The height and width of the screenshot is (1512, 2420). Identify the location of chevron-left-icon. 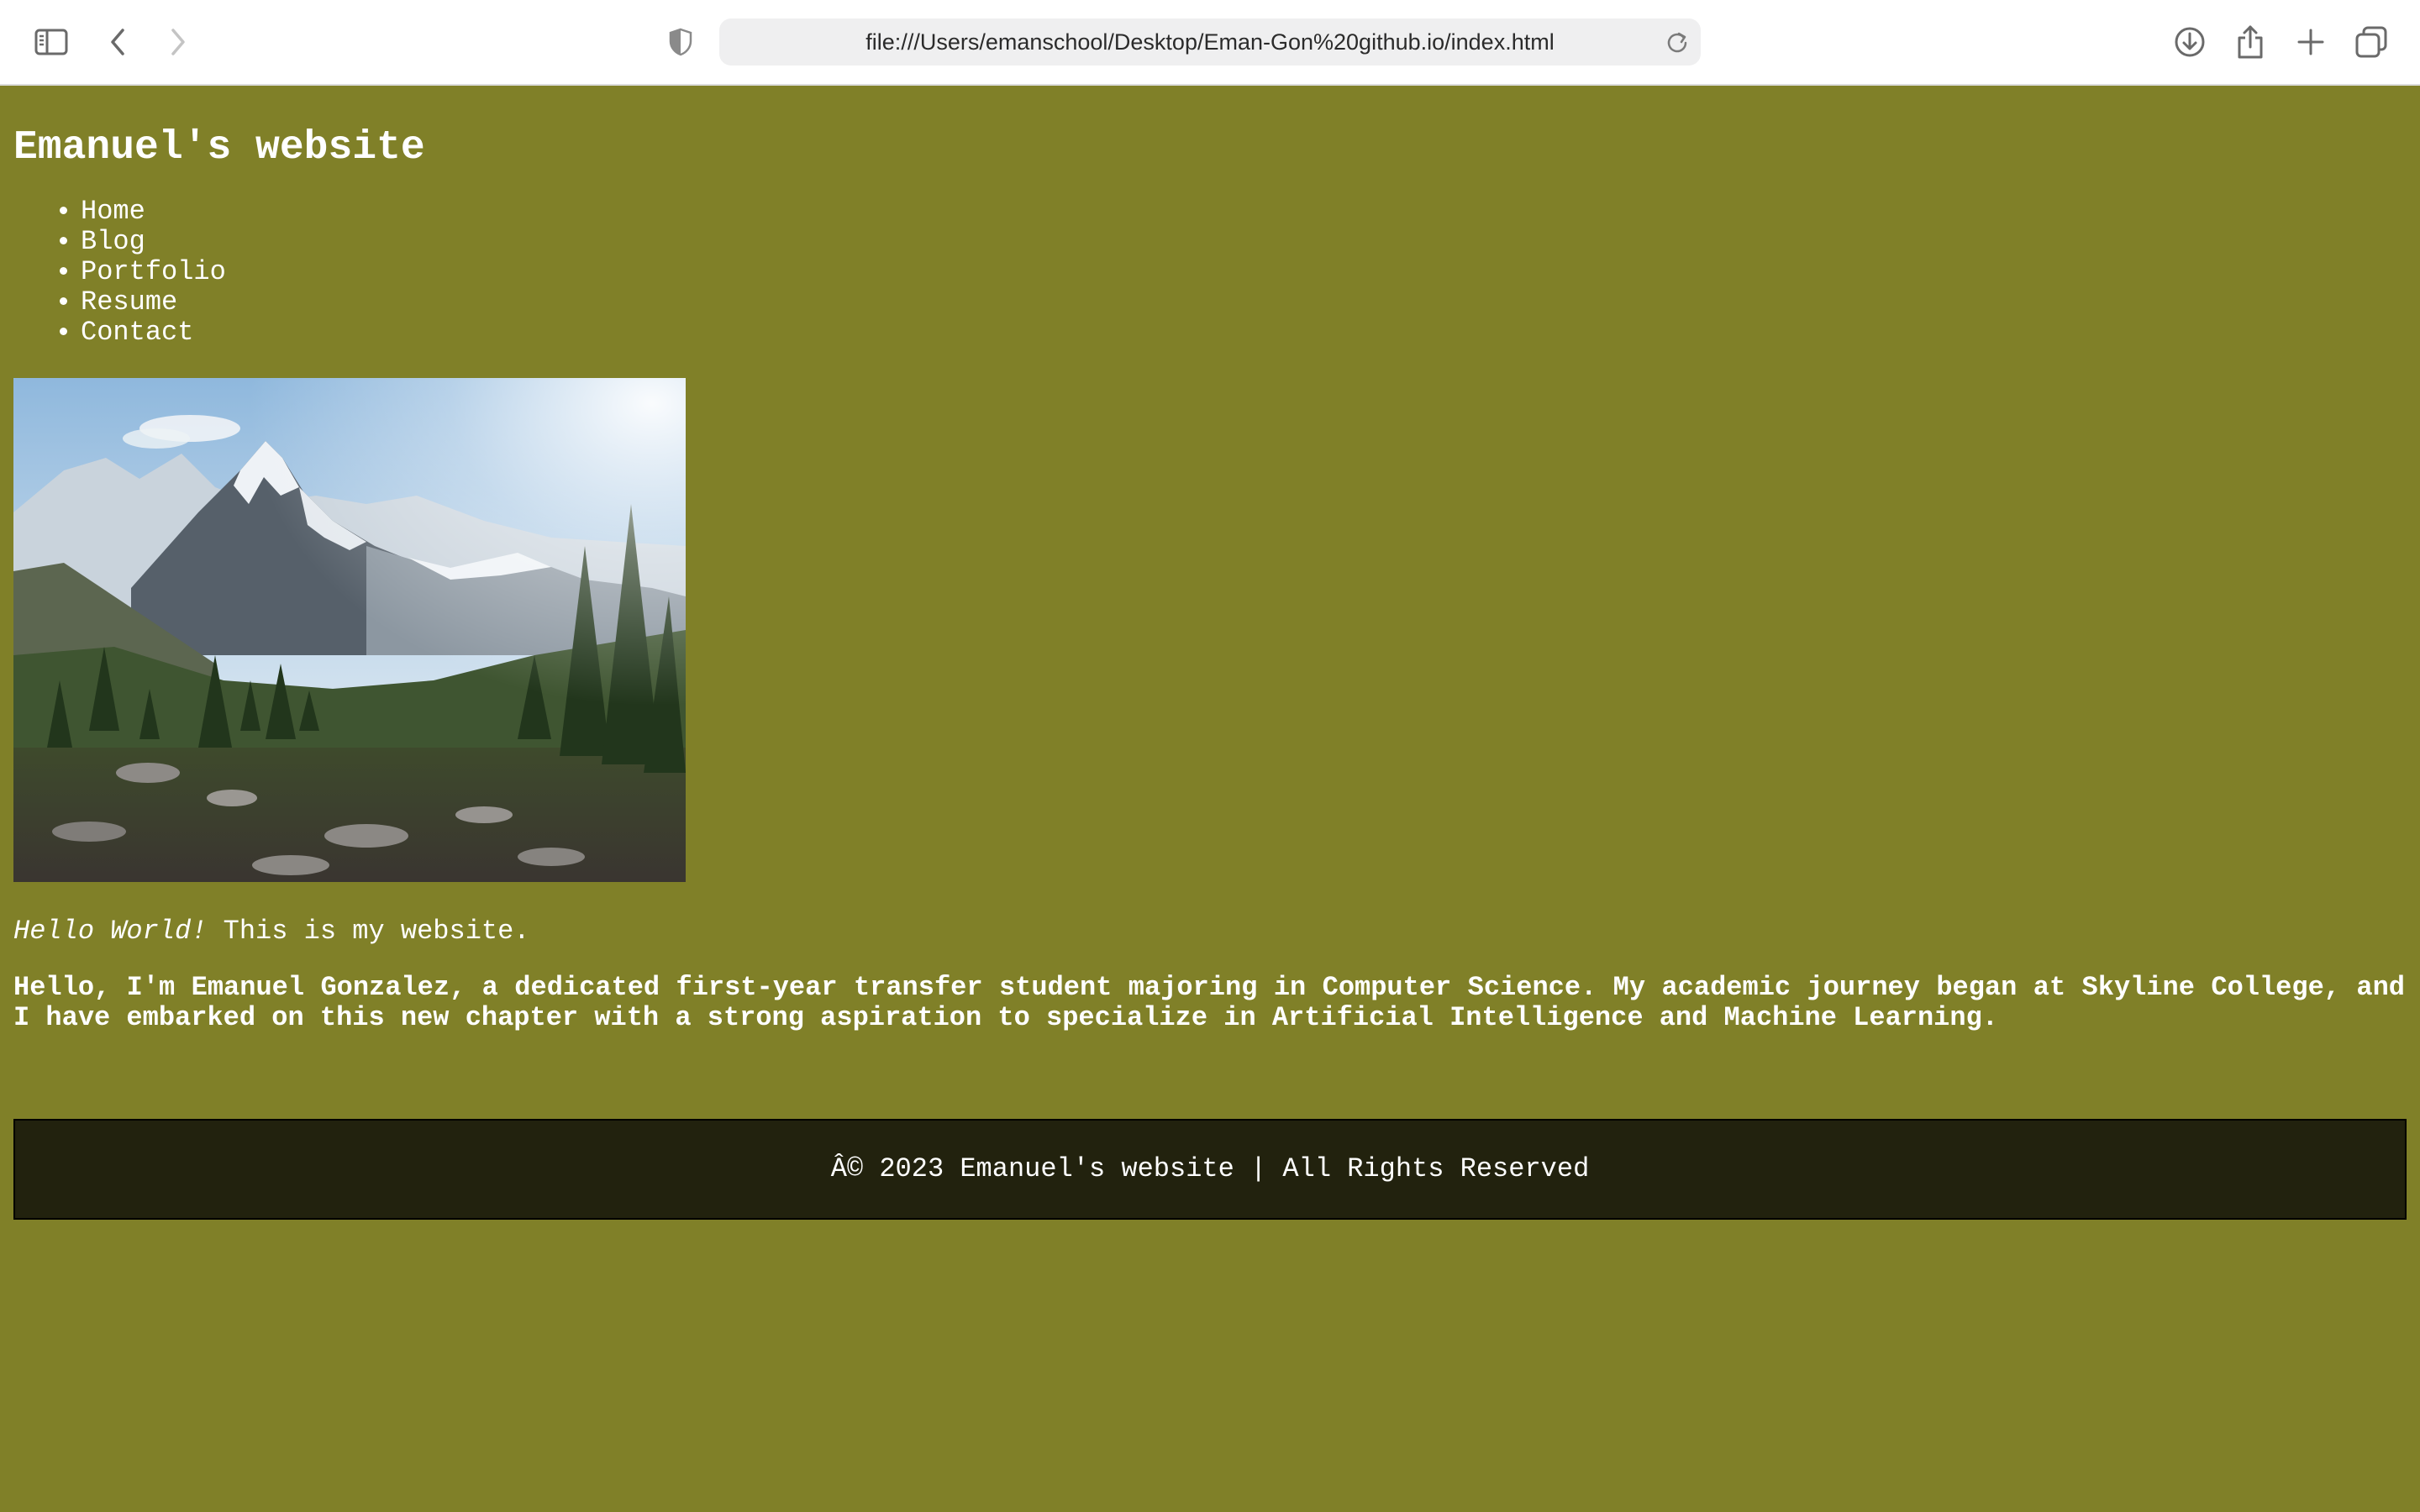
(117, 42).